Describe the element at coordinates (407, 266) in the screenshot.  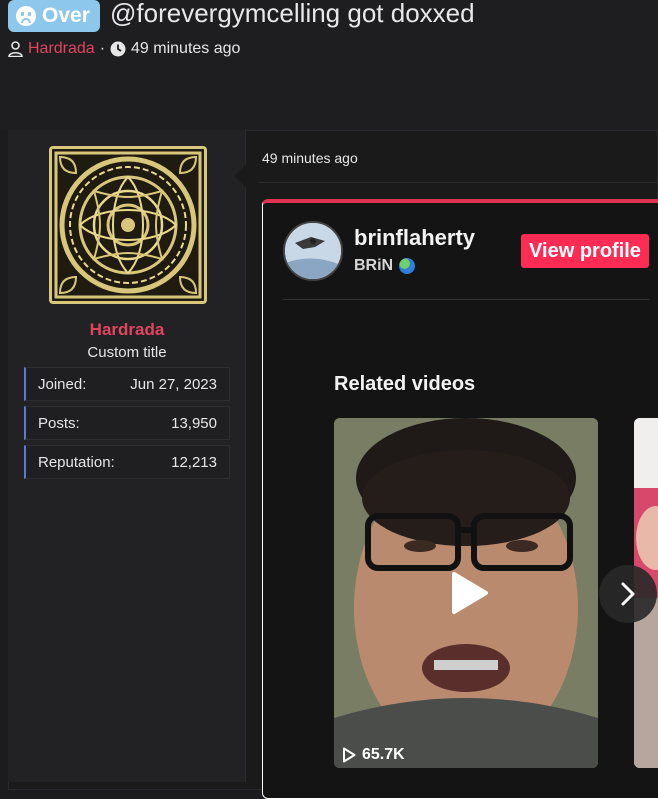
I see `globe-icon` at that location.